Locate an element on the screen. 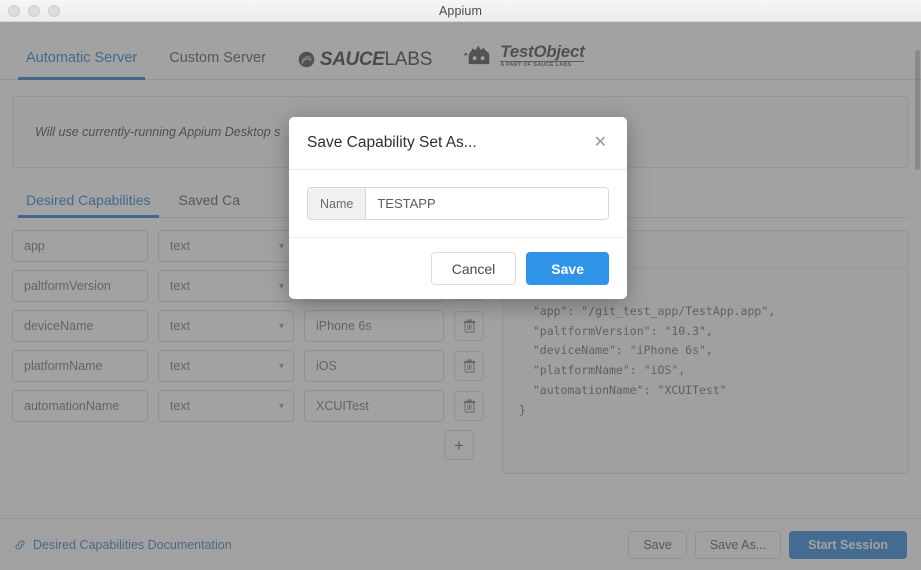  modal-header: Save Capability Set As... ✕ is located at coordinates (458, 143).